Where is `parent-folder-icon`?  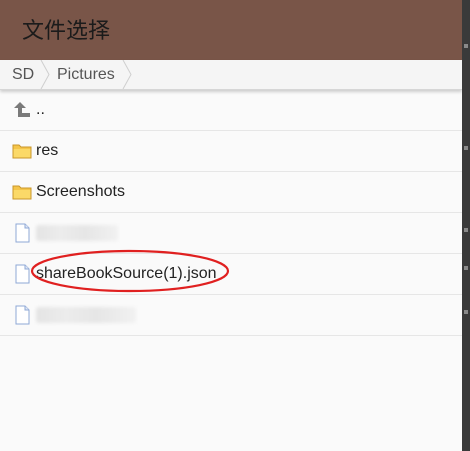 parent-folder-icon is located at coordinates (22, 109).